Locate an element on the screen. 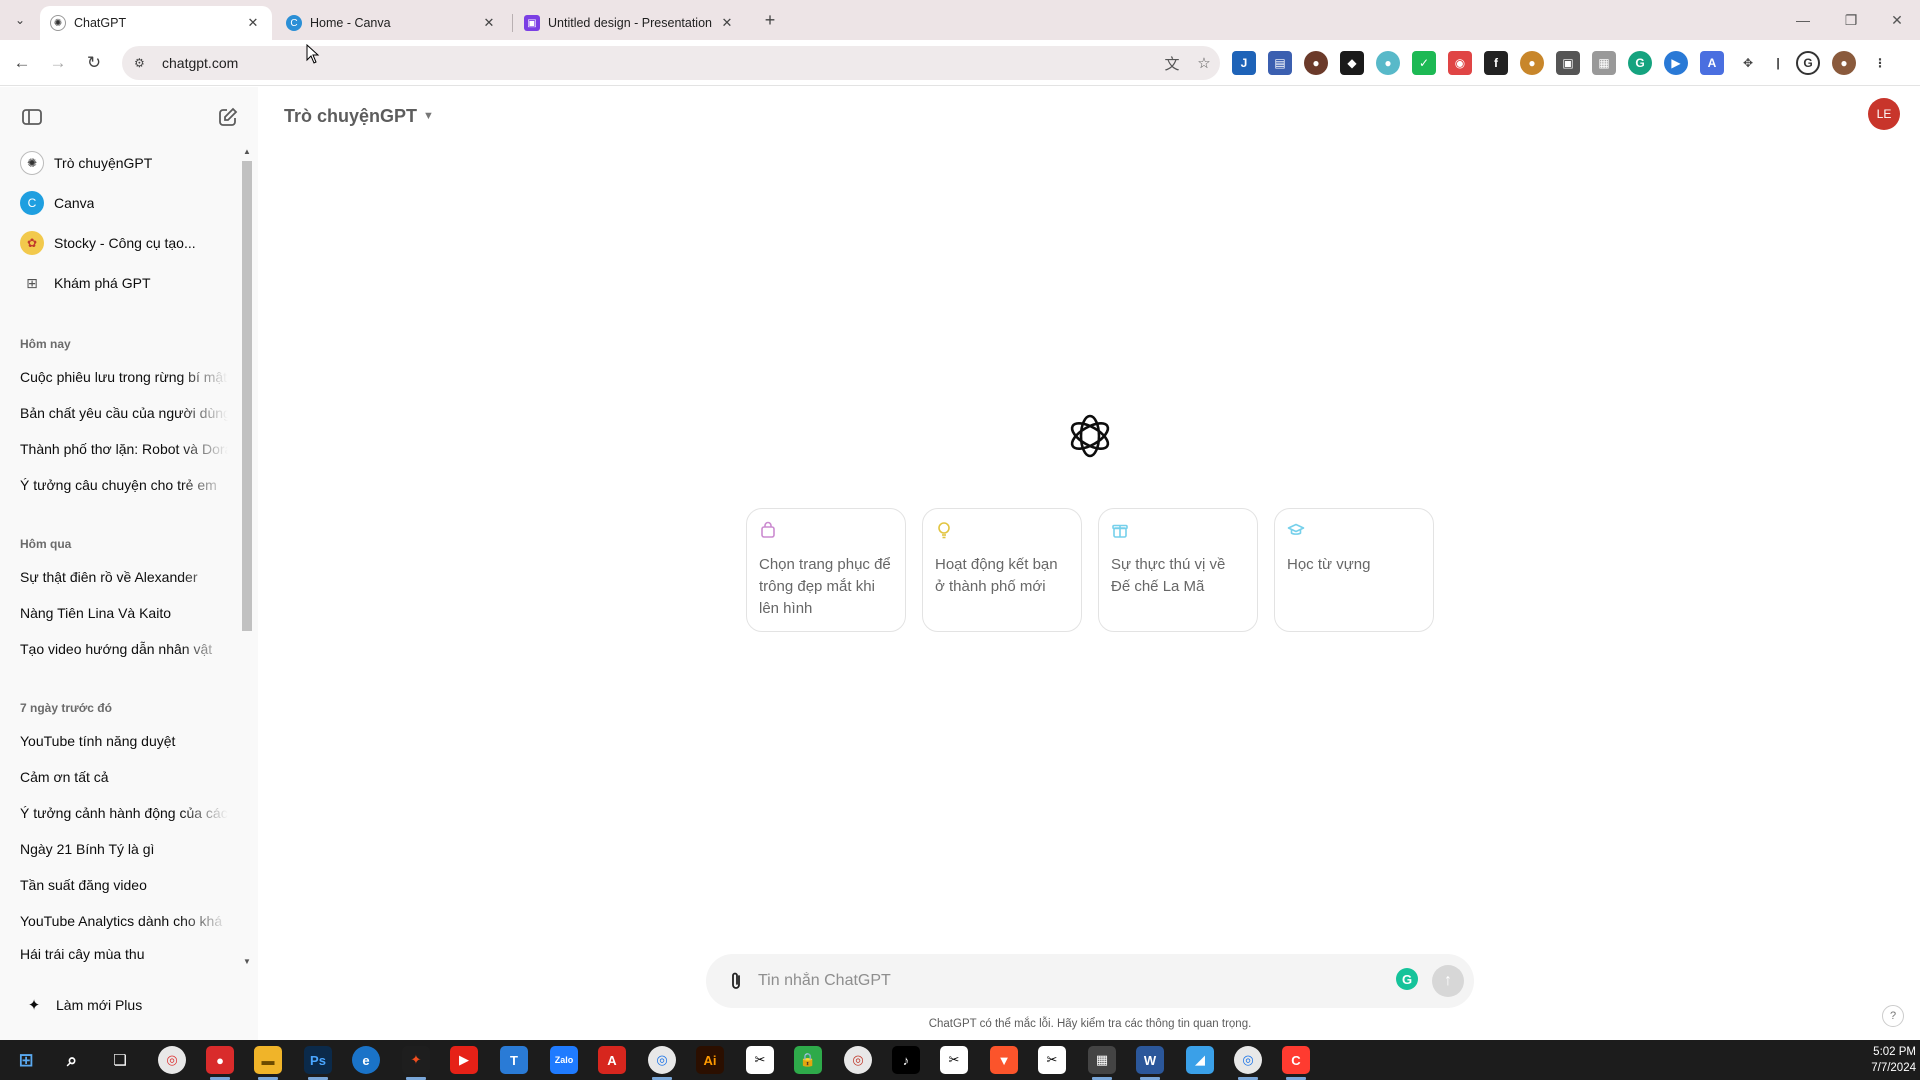 The height and width of the screenshot is (1080, 1920). camera-extension-icon: ◉ is located at coordinates (1460, 63).